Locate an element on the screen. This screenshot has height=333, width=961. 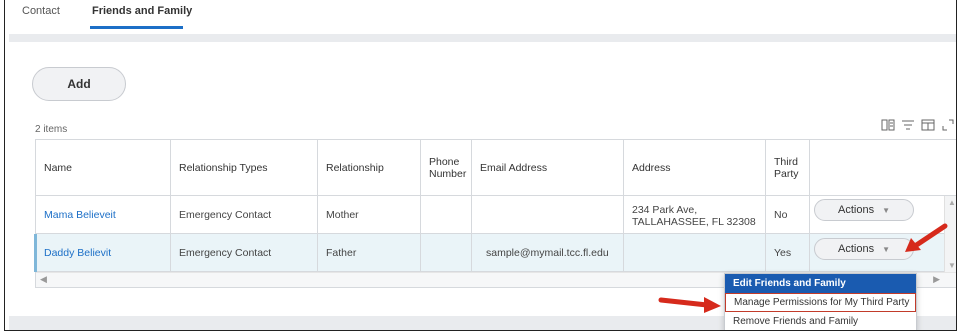
contact-name-link: Daddy Believit is located at coordinates (77, 253).